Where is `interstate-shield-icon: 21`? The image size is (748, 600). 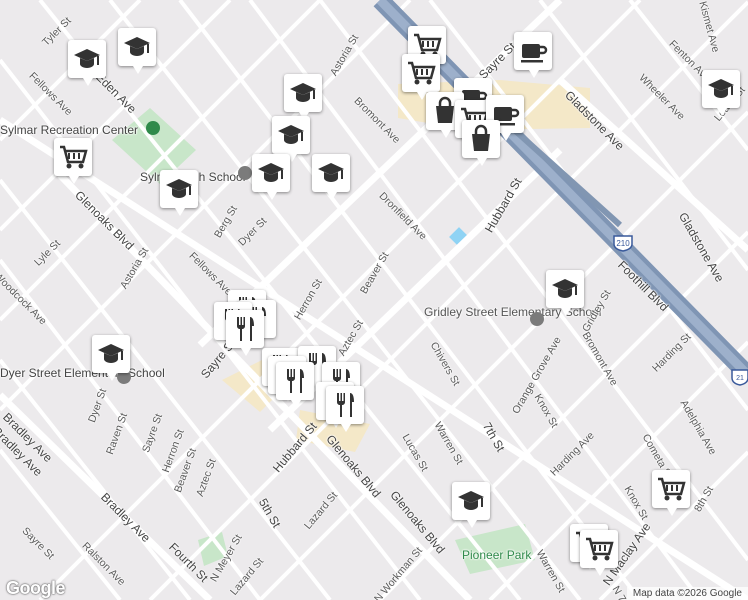
interstate-shield-icon: 21 is located at coordinates (739, 379).